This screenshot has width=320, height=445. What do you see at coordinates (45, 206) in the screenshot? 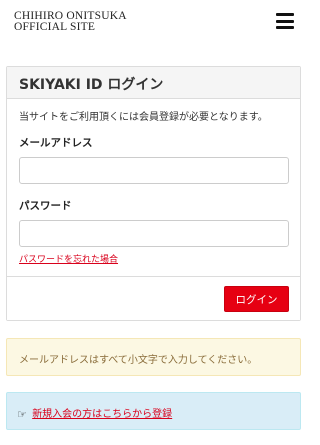
I see `password-label: パスワード` at bounding box center [45, 206].